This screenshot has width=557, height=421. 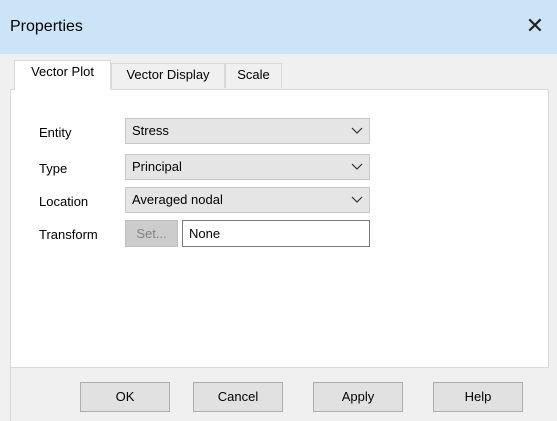 What do you see at coordinates (125, 397) in the screenshot?
I see `ok-button: OK` at bounding box center [125, 397].